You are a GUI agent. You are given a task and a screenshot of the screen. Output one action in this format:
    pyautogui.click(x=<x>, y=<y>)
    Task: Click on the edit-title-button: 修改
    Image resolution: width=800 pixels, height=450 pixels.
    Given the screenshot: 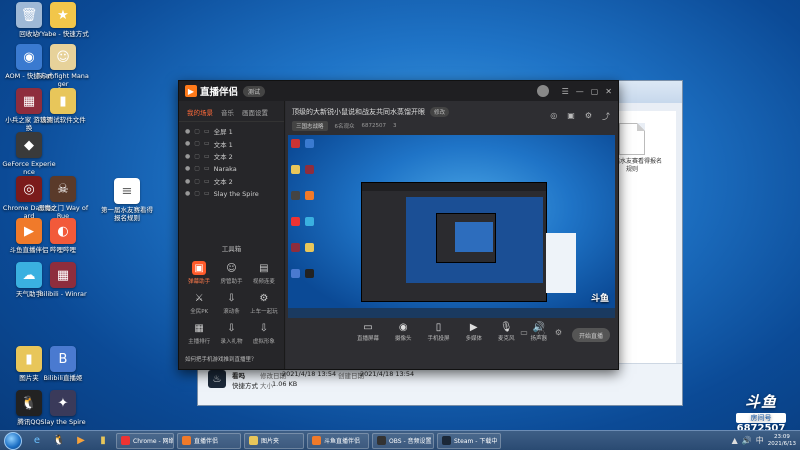 What is the action you would take?
    pyautogui.click(x=440, y=112)
    